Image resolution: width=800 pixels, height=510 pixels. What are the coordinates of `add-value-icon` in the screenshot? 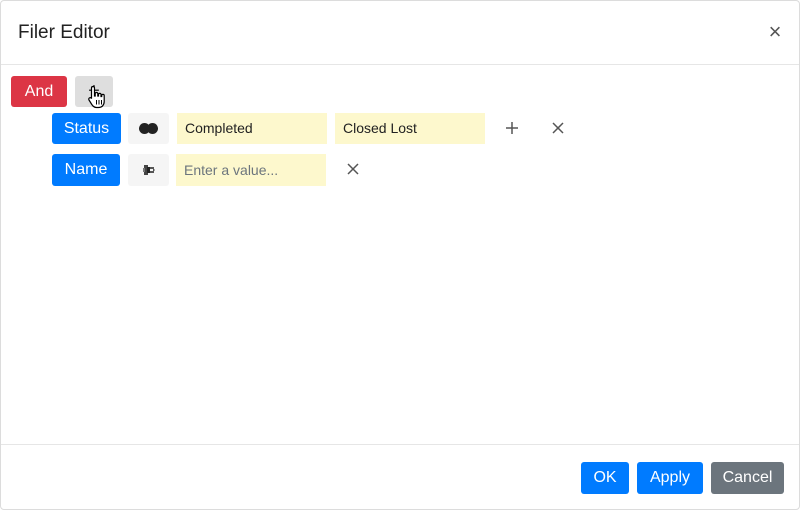 It's located at (512, 128).